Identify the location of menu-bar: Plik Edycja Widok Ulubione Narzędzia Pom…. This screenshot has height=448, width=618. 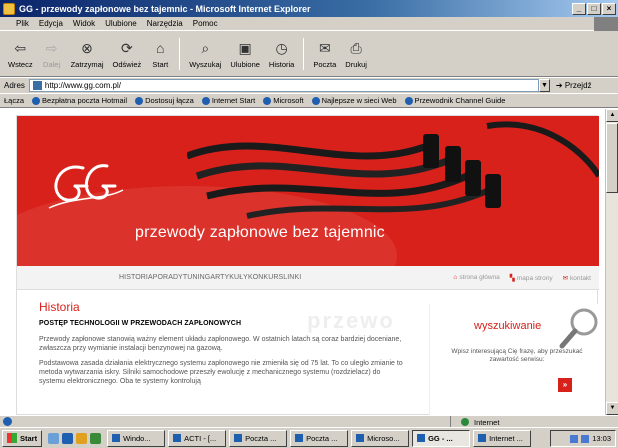
(309, 24).